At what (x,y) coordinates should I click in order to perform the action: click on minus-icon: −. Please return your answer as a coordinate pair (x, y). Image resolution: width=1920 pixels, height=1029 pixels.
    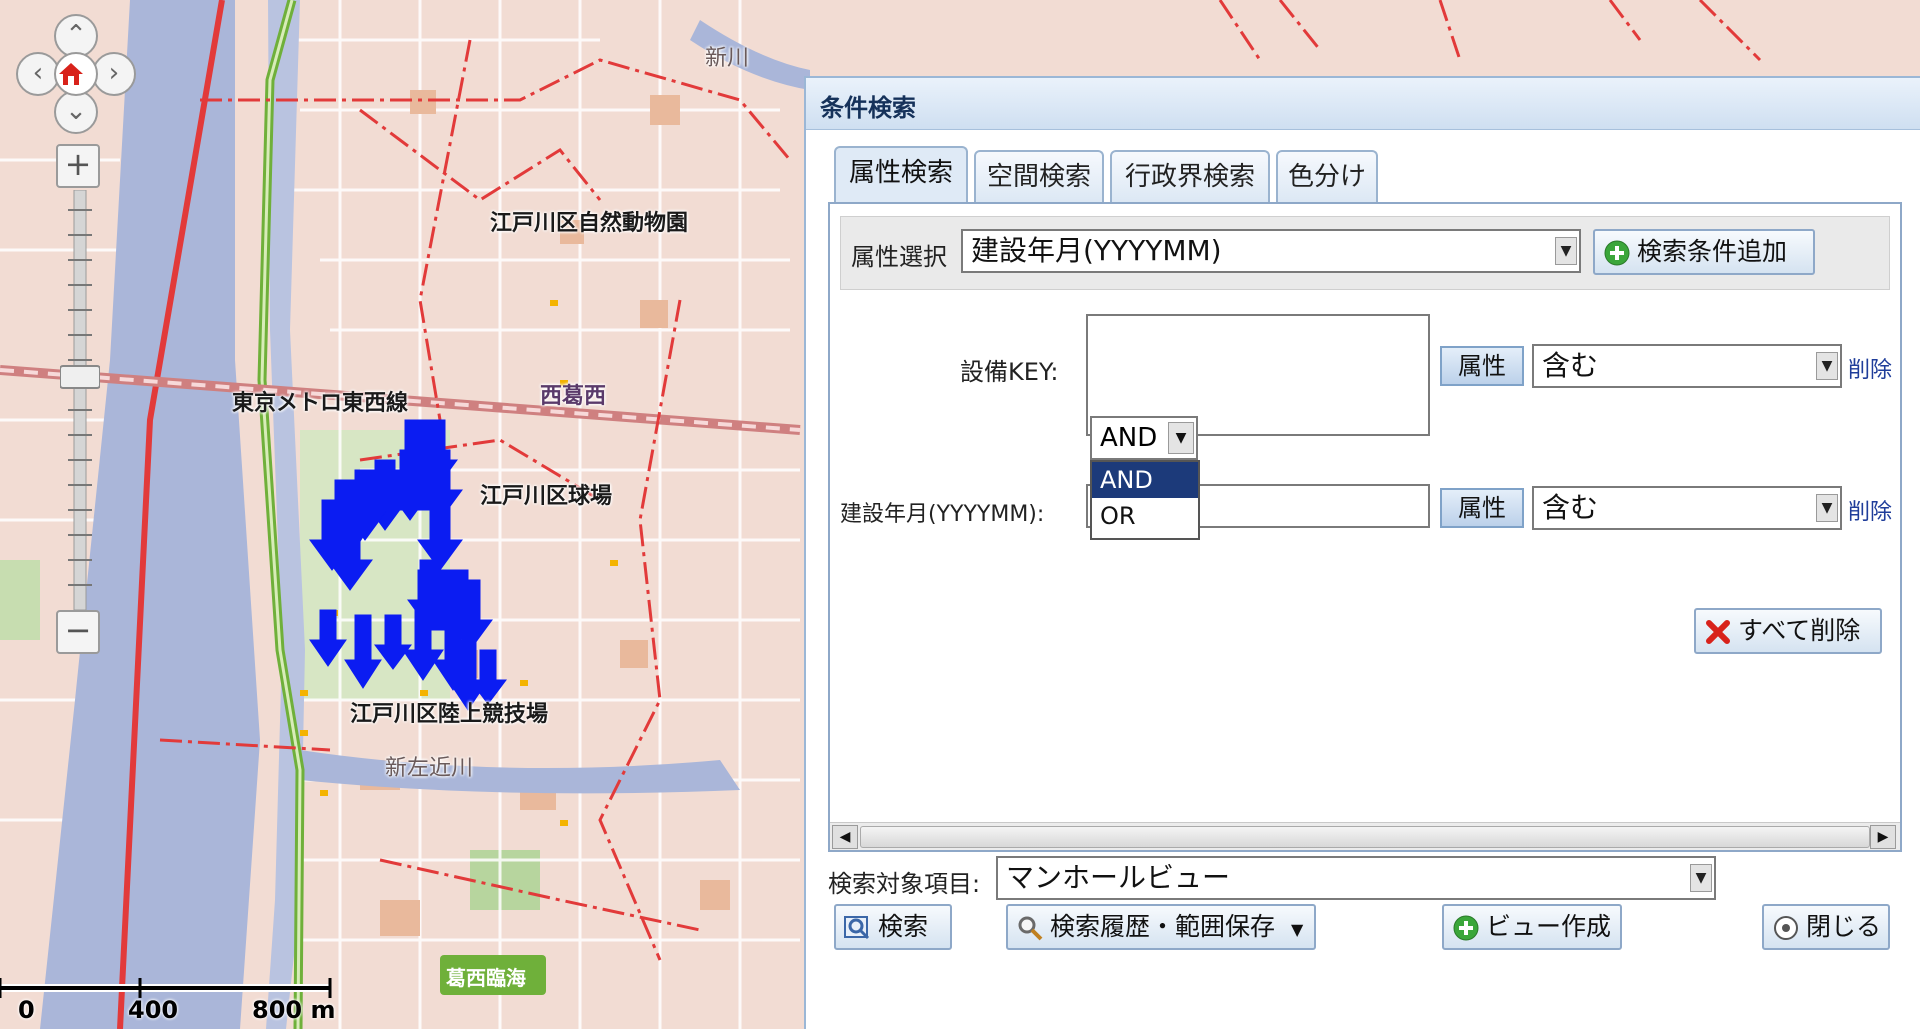
    Looking at the image, I should click on (78, 630).